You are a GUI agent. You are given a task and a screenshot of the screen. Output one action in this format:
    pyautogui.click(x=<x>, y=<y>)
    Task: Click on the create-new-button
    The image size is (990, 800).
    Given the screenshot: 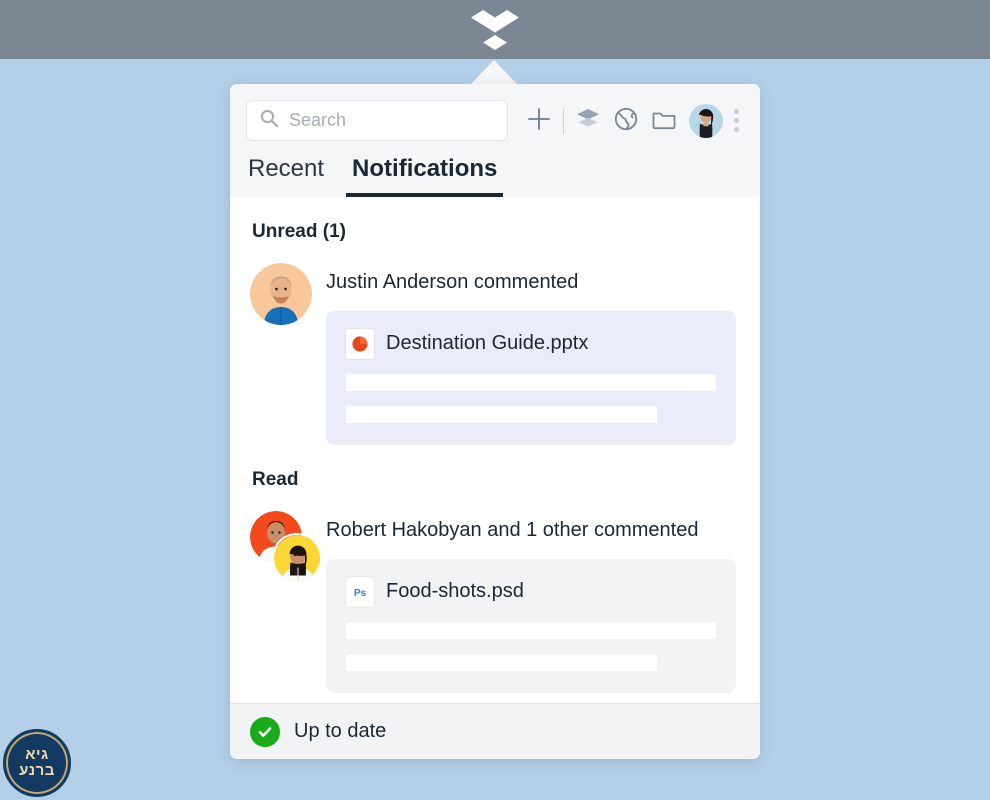 What is the action you would take?
    pyautogui.click(x=539, y=121)
    